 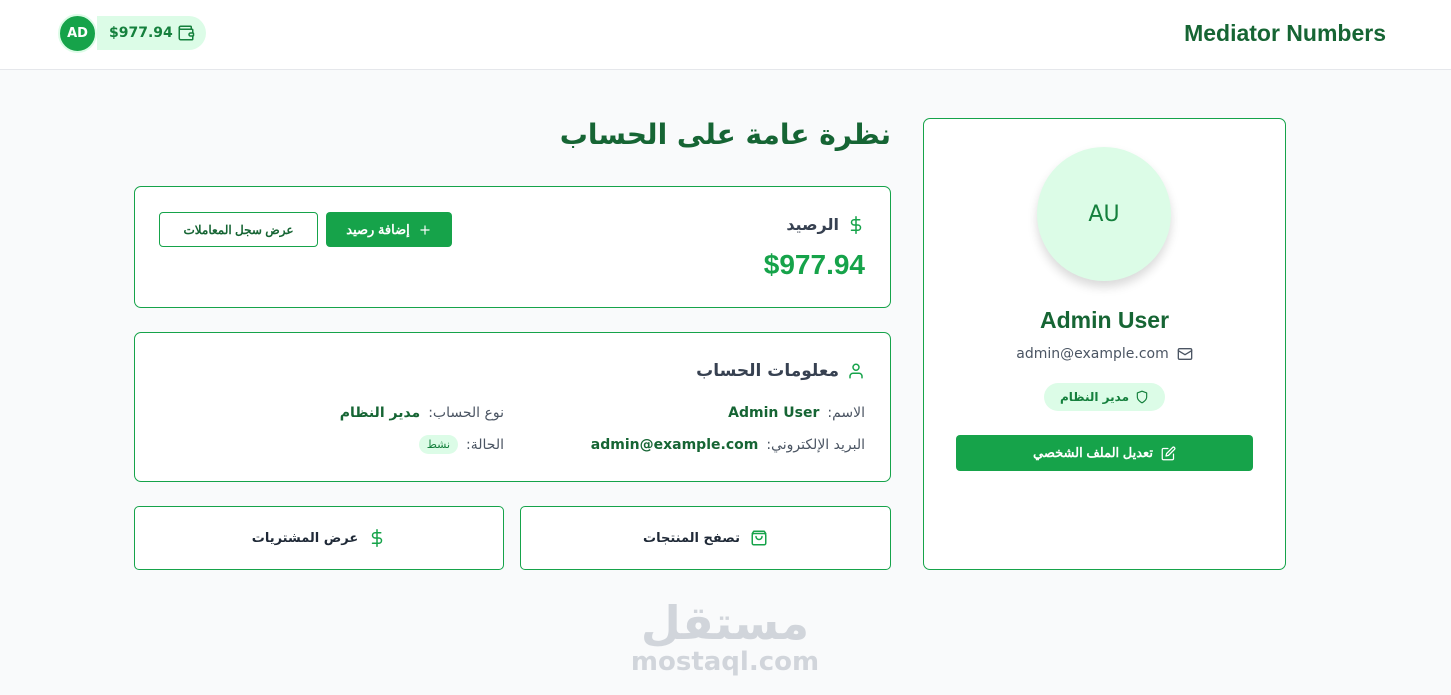 I want to click on page-title: نظرة عامة على الحساب, so click(x=725, y=134).